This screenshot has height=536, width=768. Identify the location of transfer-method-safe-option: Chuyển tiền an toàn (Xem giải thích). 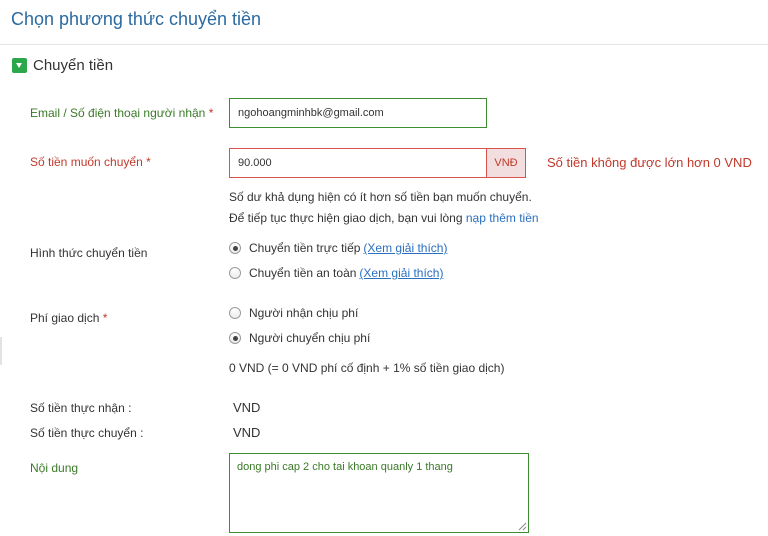
(336, 273).